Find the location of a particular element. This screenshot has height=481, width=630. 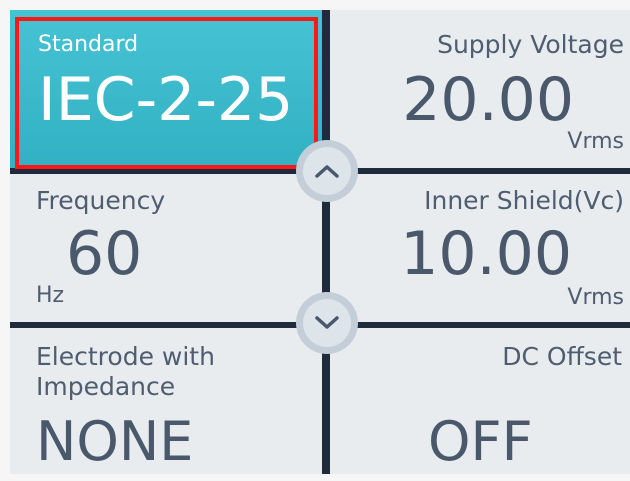

frequency-label: Frequency is located at coordinates (101, 200).